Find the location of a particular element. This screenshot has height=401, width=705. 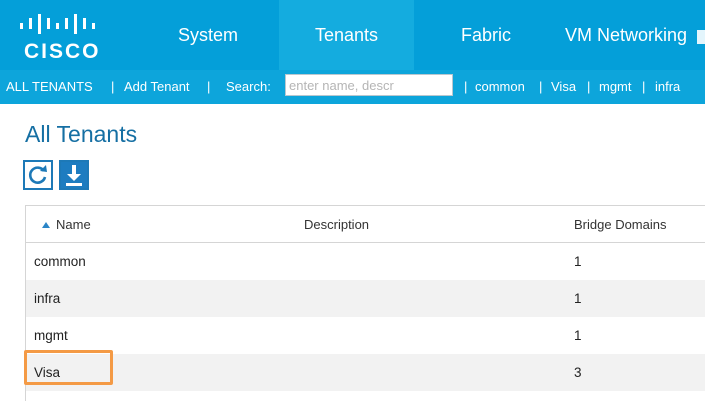

quick-link-infra: infra is located at coordinates (667, 86).